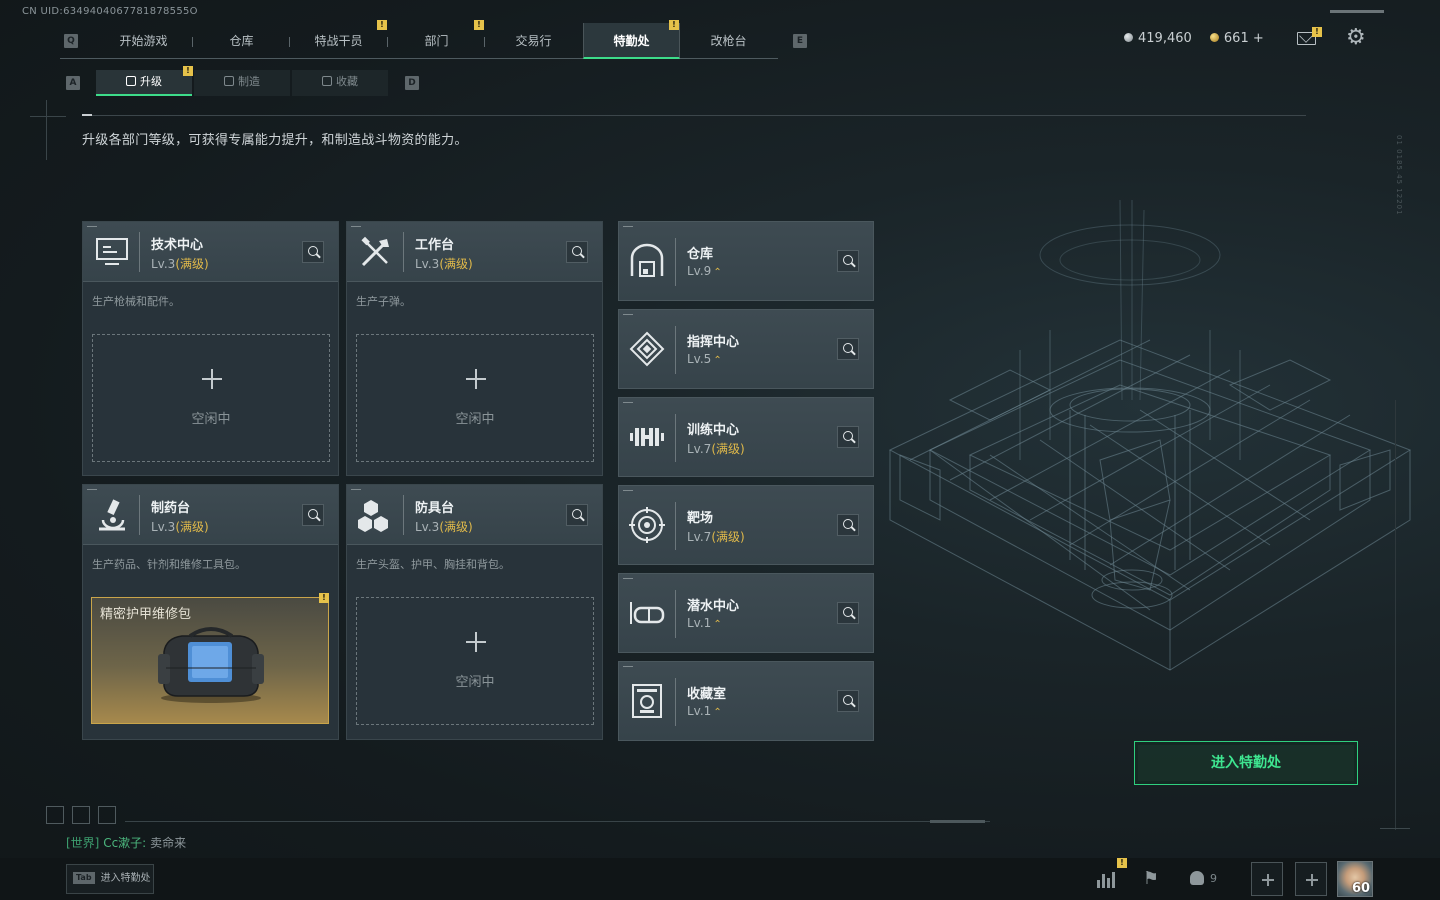 This screenshot has width=1440, height=900. I want to click on gear-icon: ⚙, so click(1356, 38).